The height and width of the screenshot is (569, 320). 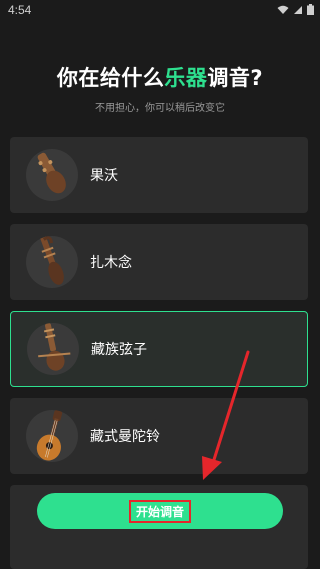 I want to click on cell-signal-icon, so click(x=298, y=9).